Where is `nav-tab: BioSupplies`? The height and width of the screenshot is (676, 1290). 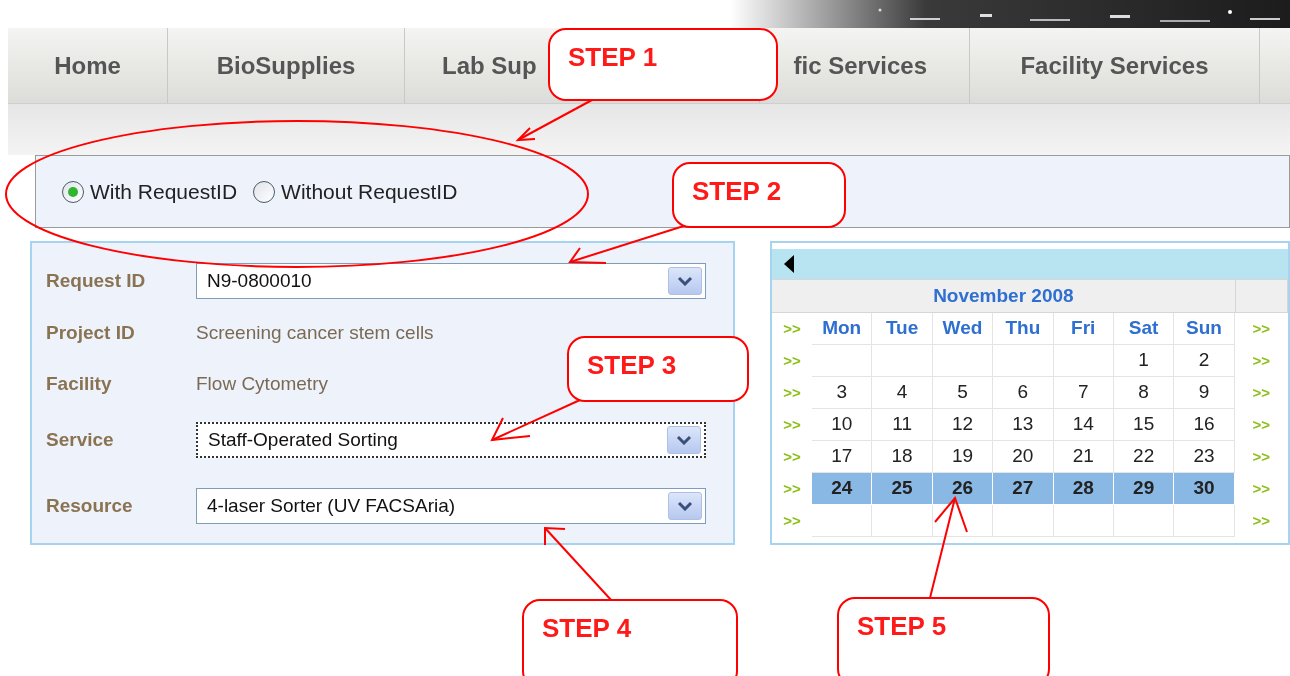 nav-tab: BioSupplies is located at coordinates (286, 65).